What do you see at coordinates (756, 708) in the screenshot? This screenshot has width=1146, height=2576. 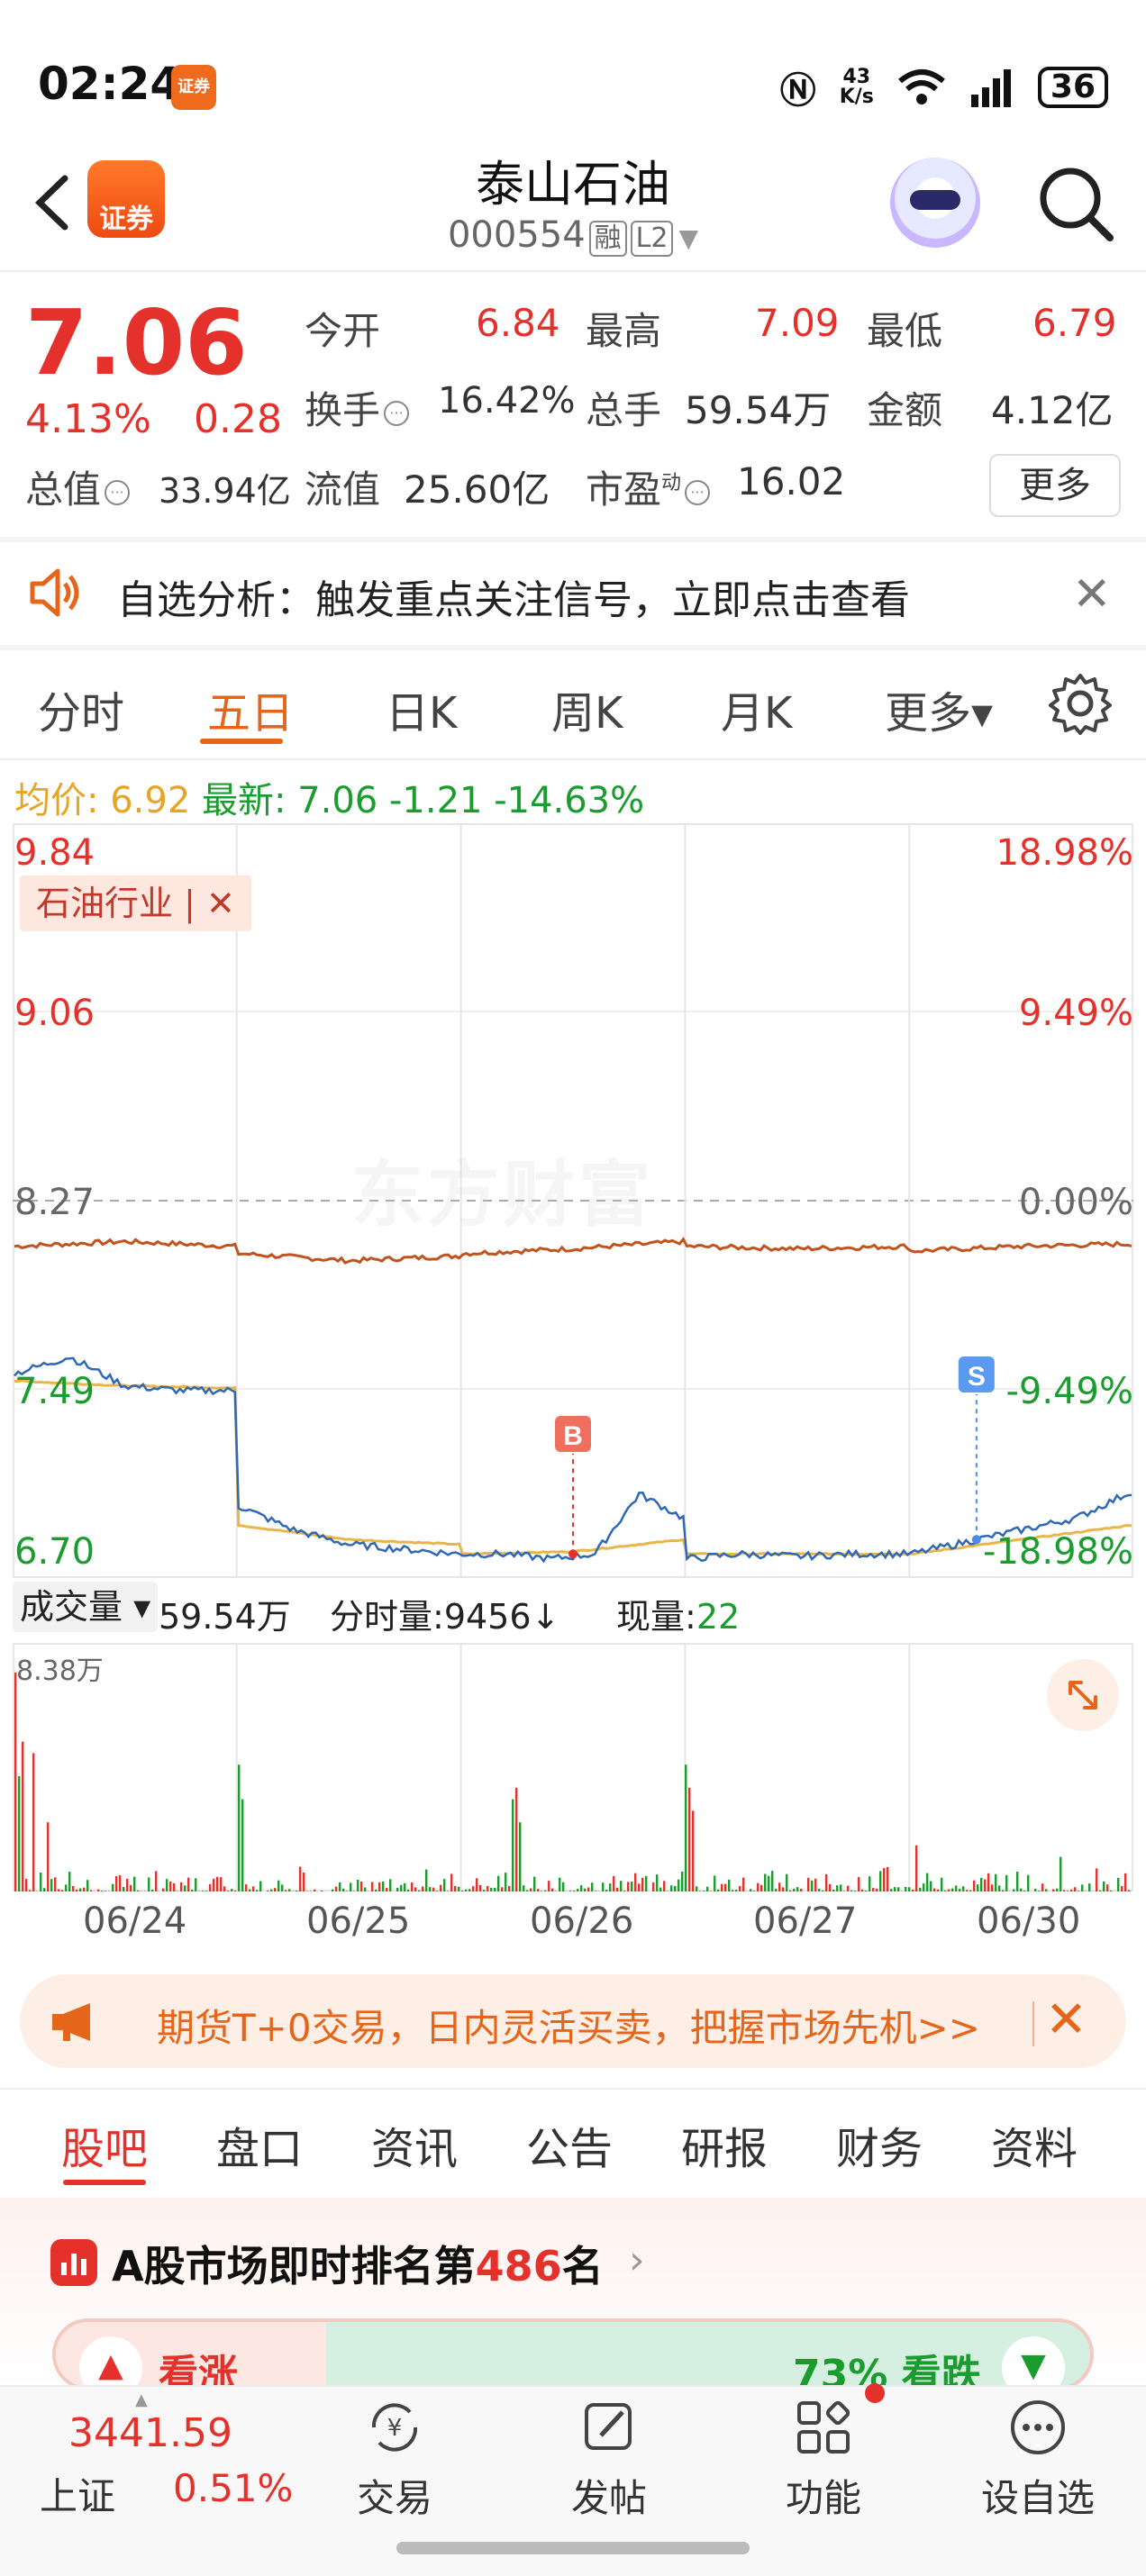 I see `tab-monthly-k: 月K` at bounding box center [756, 708].